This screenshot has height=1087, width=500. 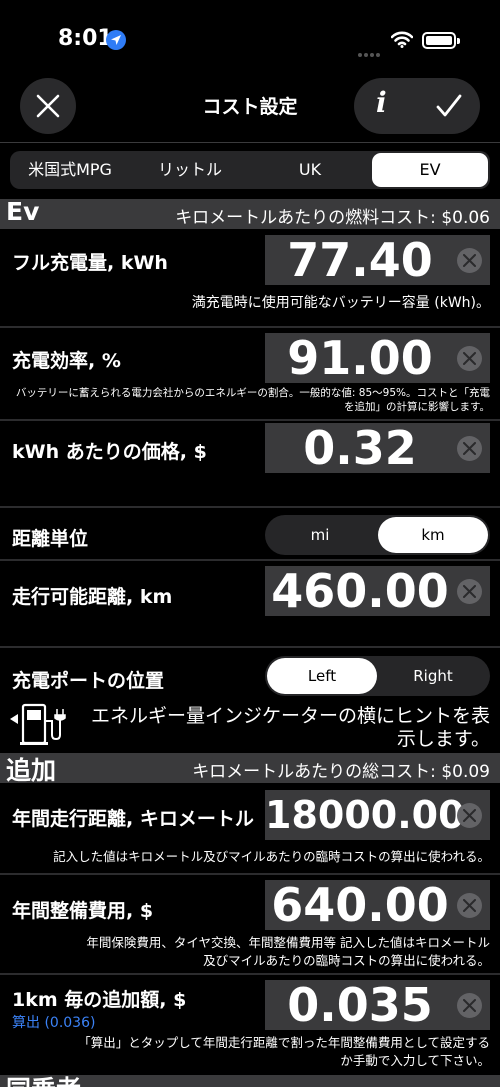 I want to click on extra-section-header: 追加 キロメートルあたりの総コスト: $0.09, so click(x=250, y=769).